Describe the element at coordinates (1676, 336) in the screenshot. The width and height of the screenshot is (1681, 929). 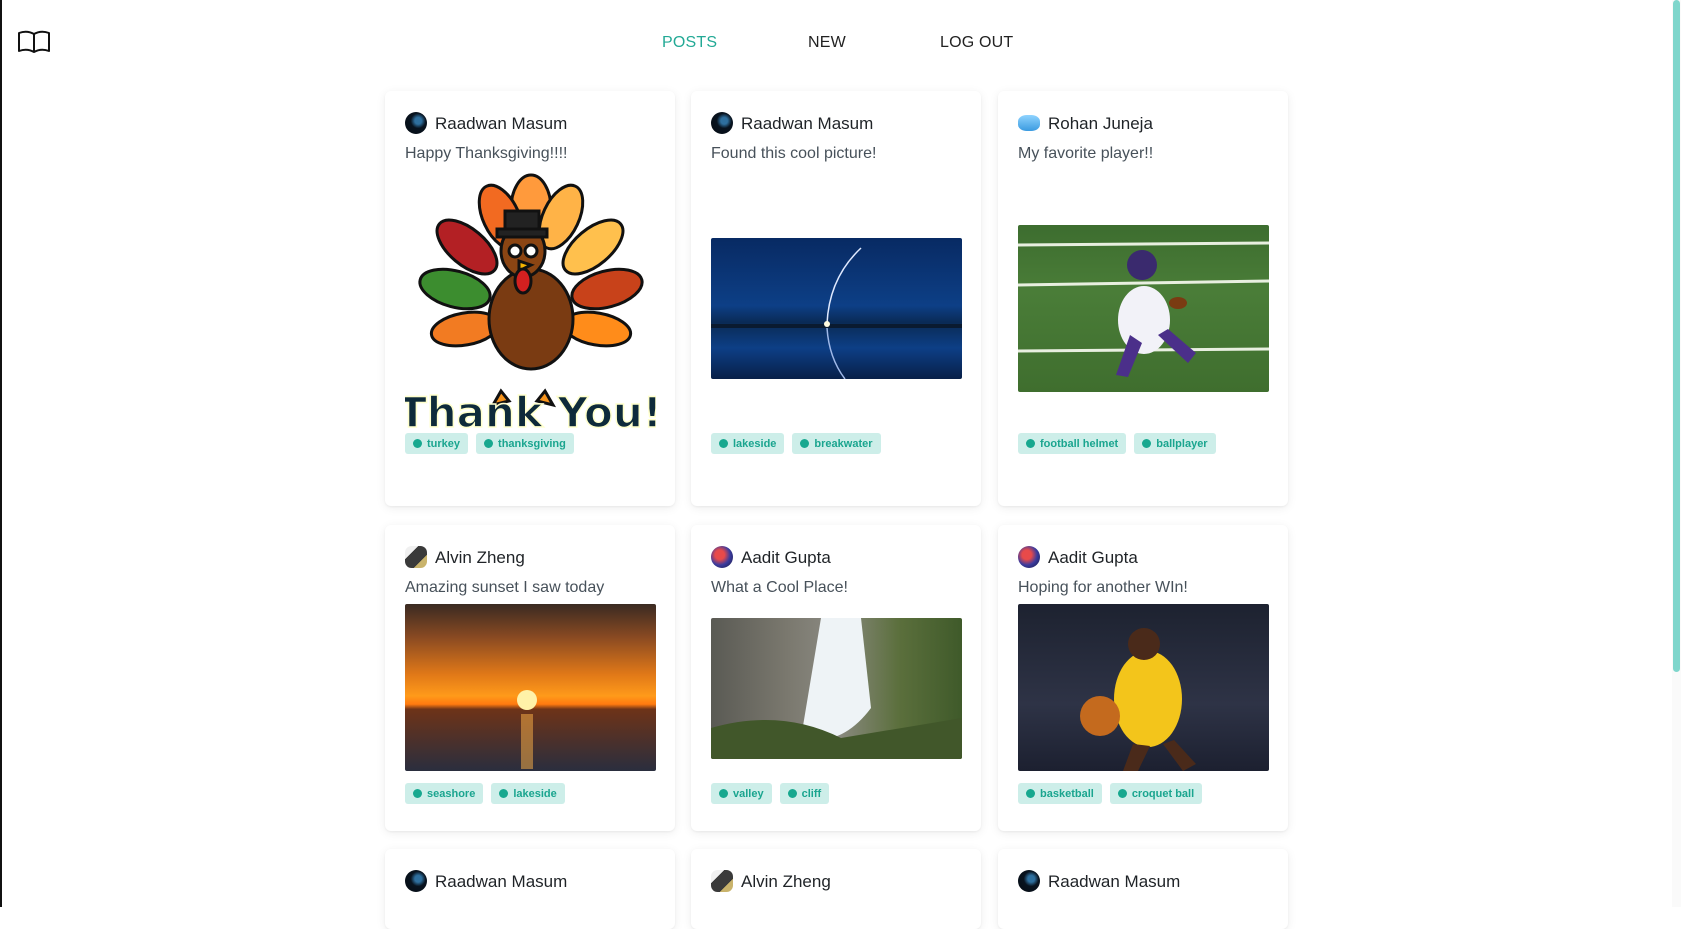
I see `scrollbar-thumb` at that location.